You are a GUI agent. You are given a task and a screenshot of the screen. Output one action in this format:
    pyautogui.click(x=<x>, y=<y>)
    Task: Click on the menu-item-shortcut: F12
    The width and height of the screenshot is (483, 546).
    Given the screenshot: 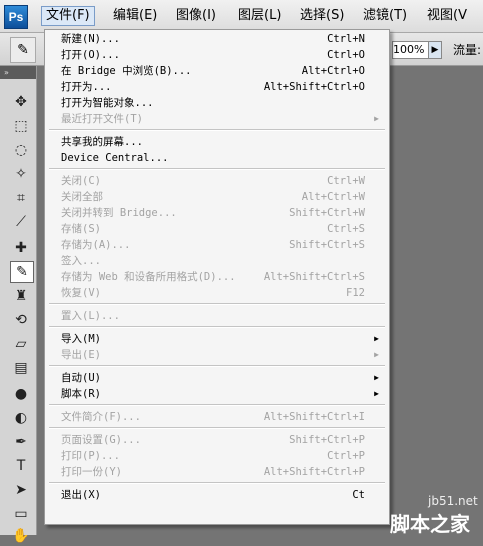 What is the action you would take?
    pyautogui.click(x=355, y=293)
    